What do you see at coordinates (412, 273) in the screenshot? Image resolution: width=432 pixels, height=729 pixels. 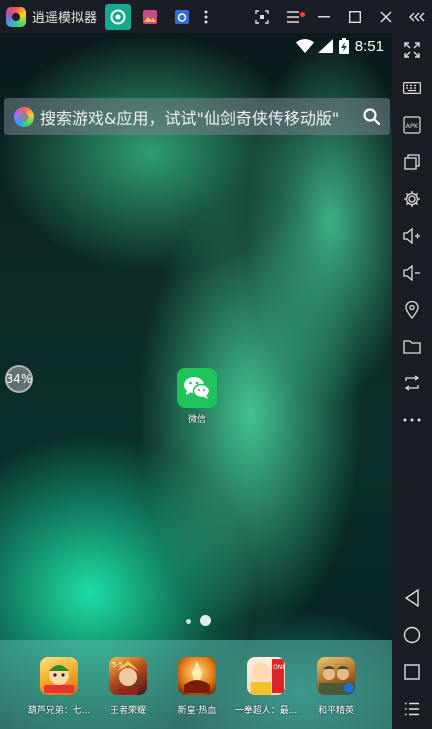 I see `volume-down-icon` at bounding box center [412, 273].